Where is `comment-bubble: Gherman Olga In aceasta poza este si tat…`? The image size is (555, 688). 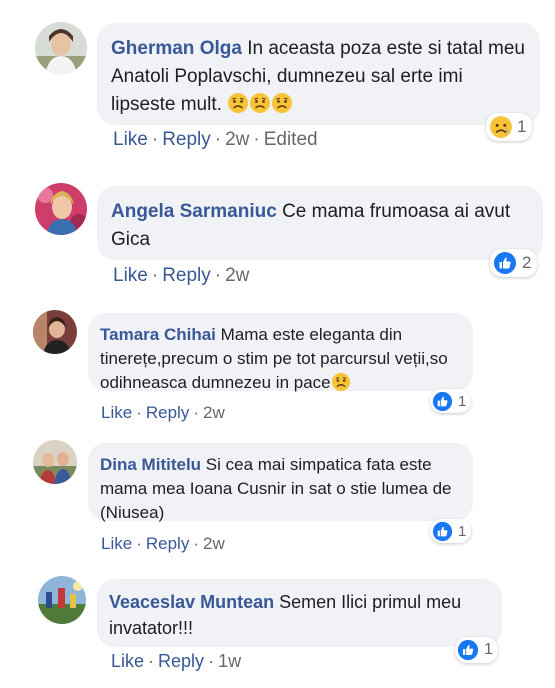 comment-bubble: Gherman Olga In aceasta poza este si tat… is located at coordinates (318, 74).